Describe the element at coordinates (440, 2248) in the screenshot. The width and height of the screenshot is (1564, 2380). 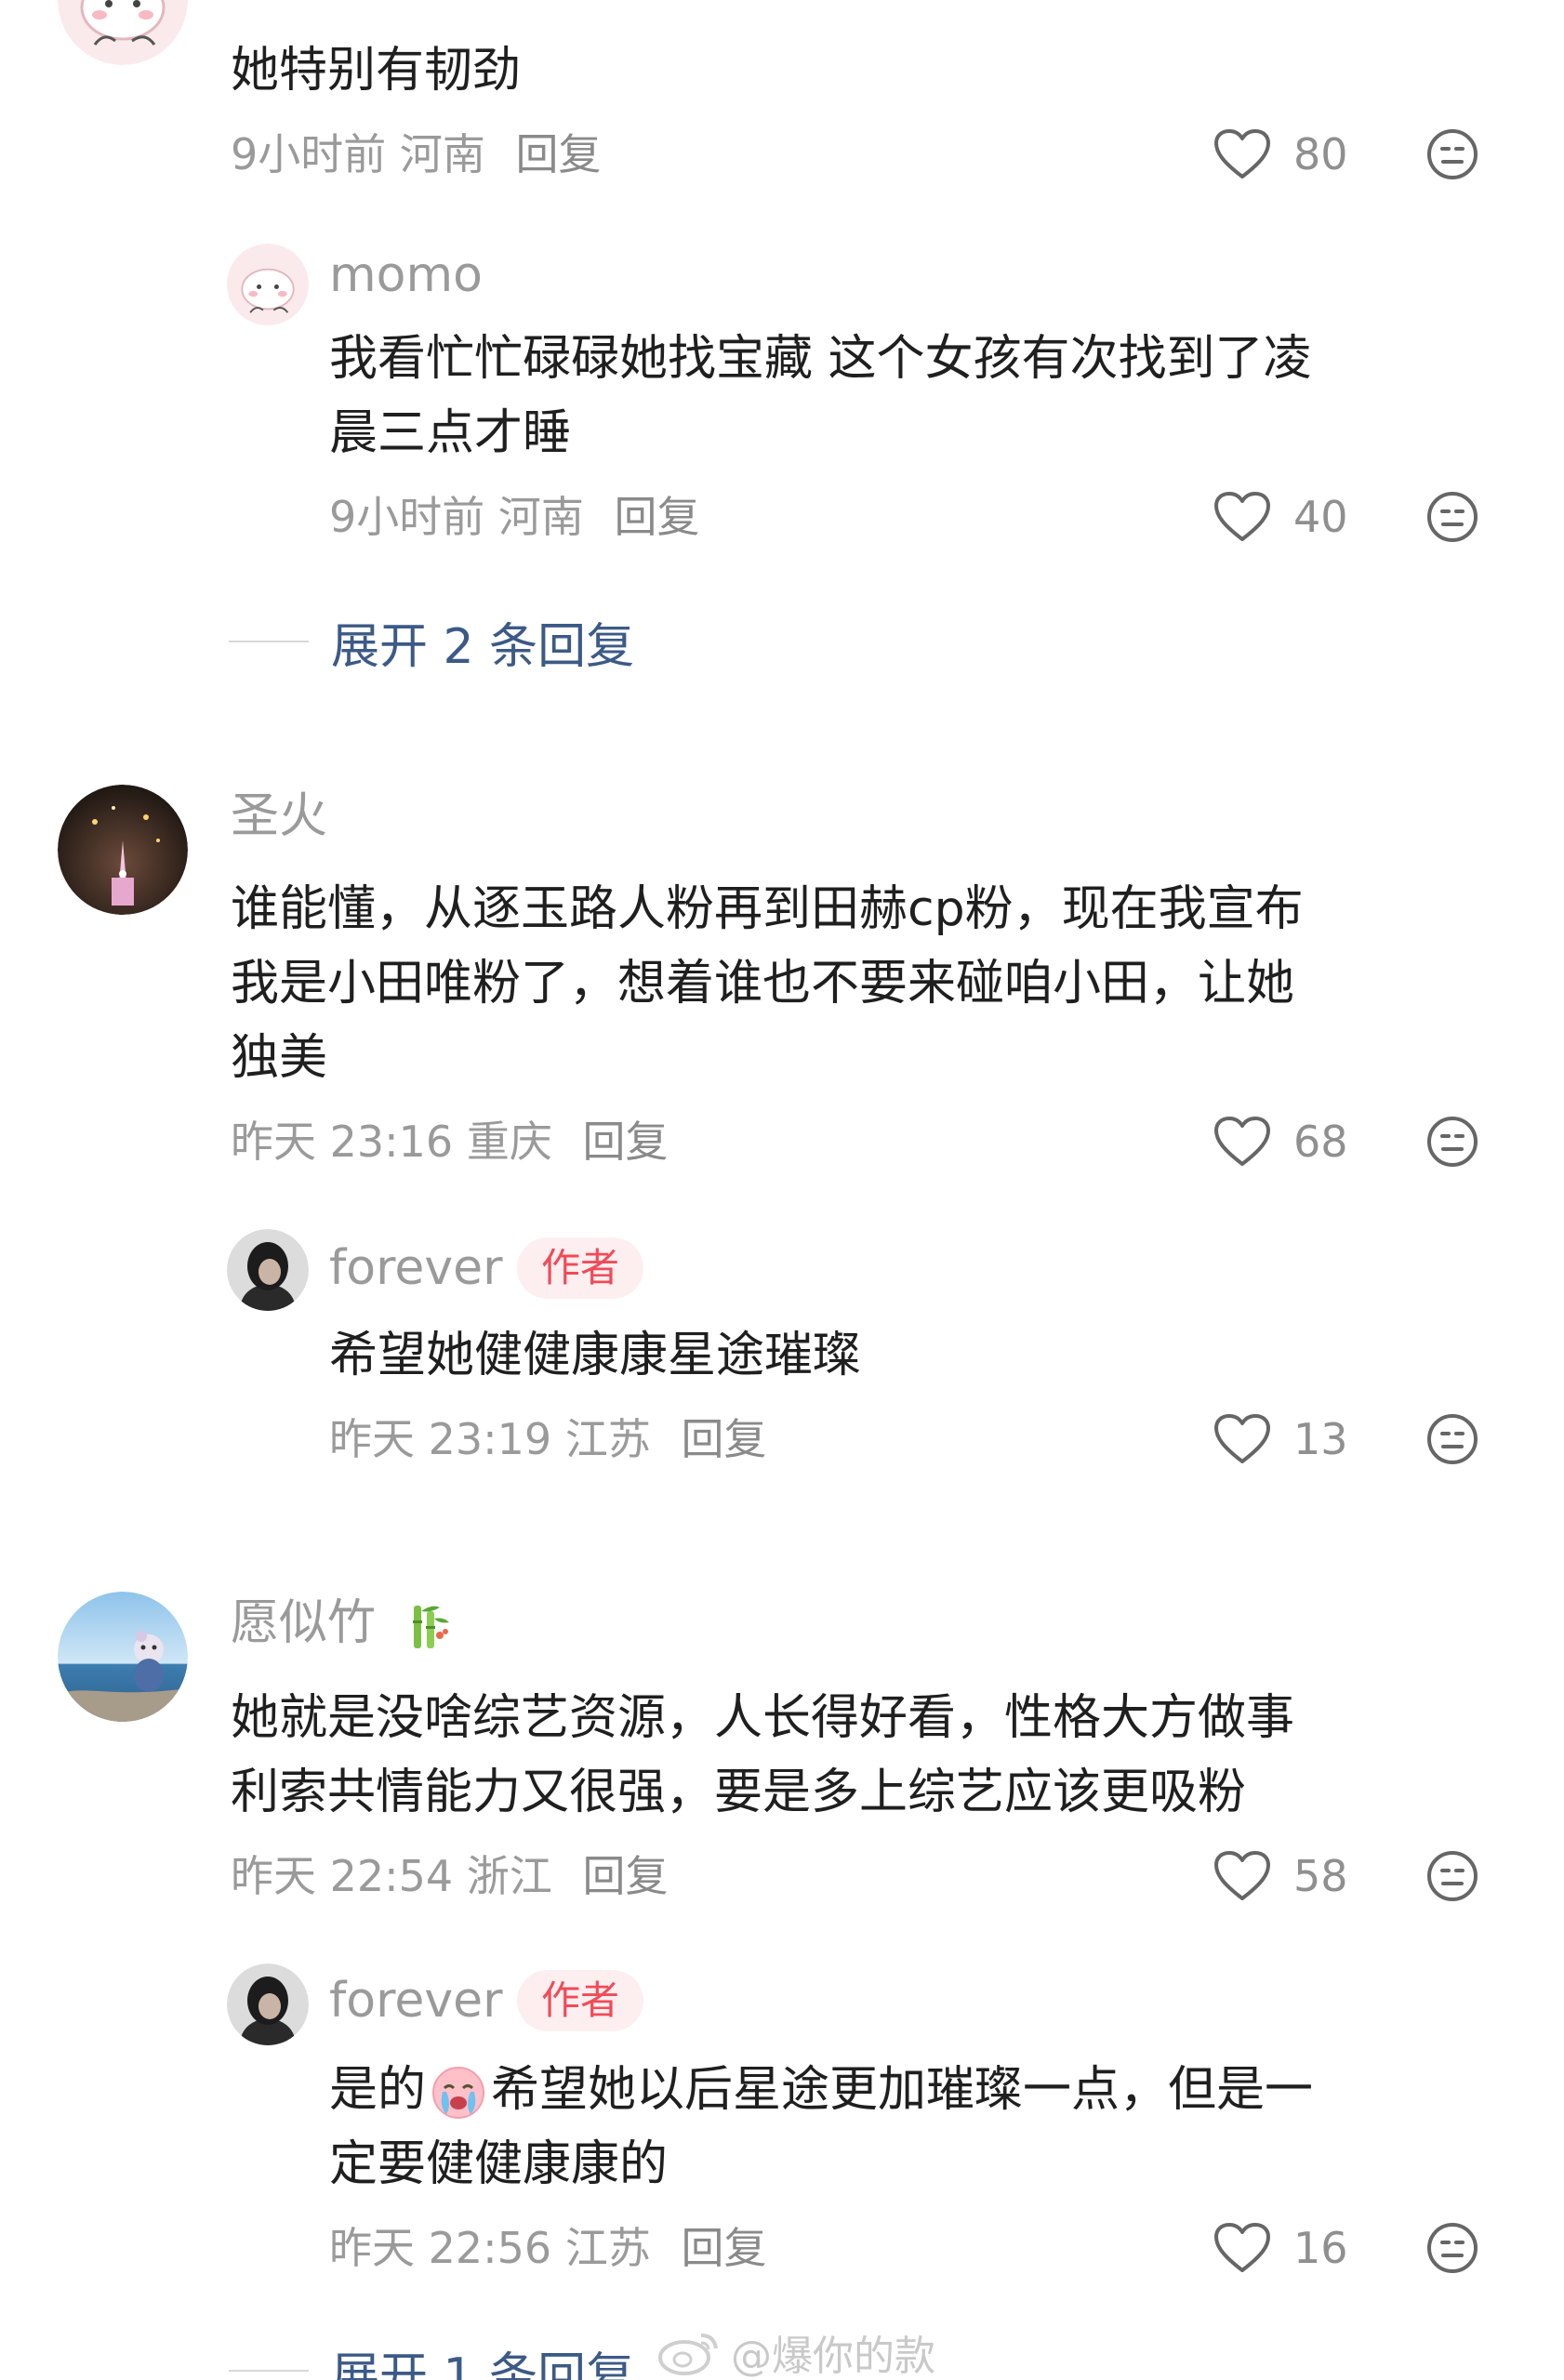
I see `comment-time: 昨天 22:56` at that location.